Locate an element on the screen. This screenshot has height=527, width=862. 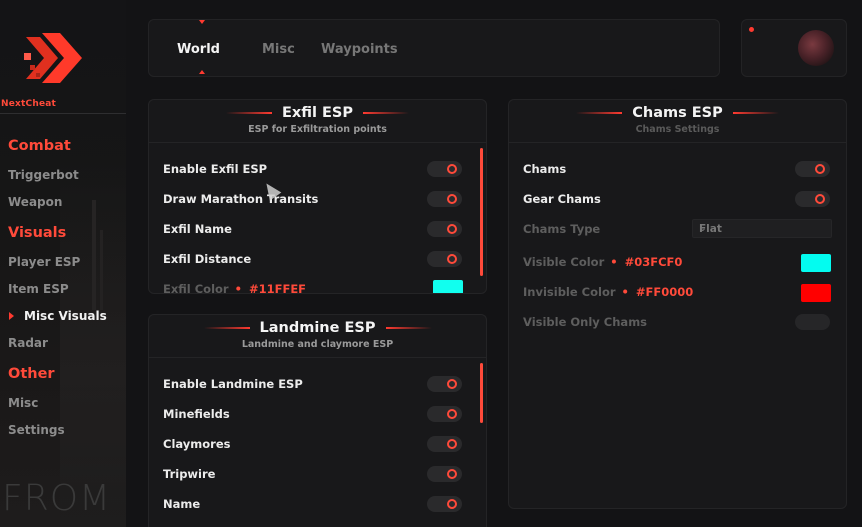
gear-chams-label: Gear Chams is located at coordinates (562, 199).